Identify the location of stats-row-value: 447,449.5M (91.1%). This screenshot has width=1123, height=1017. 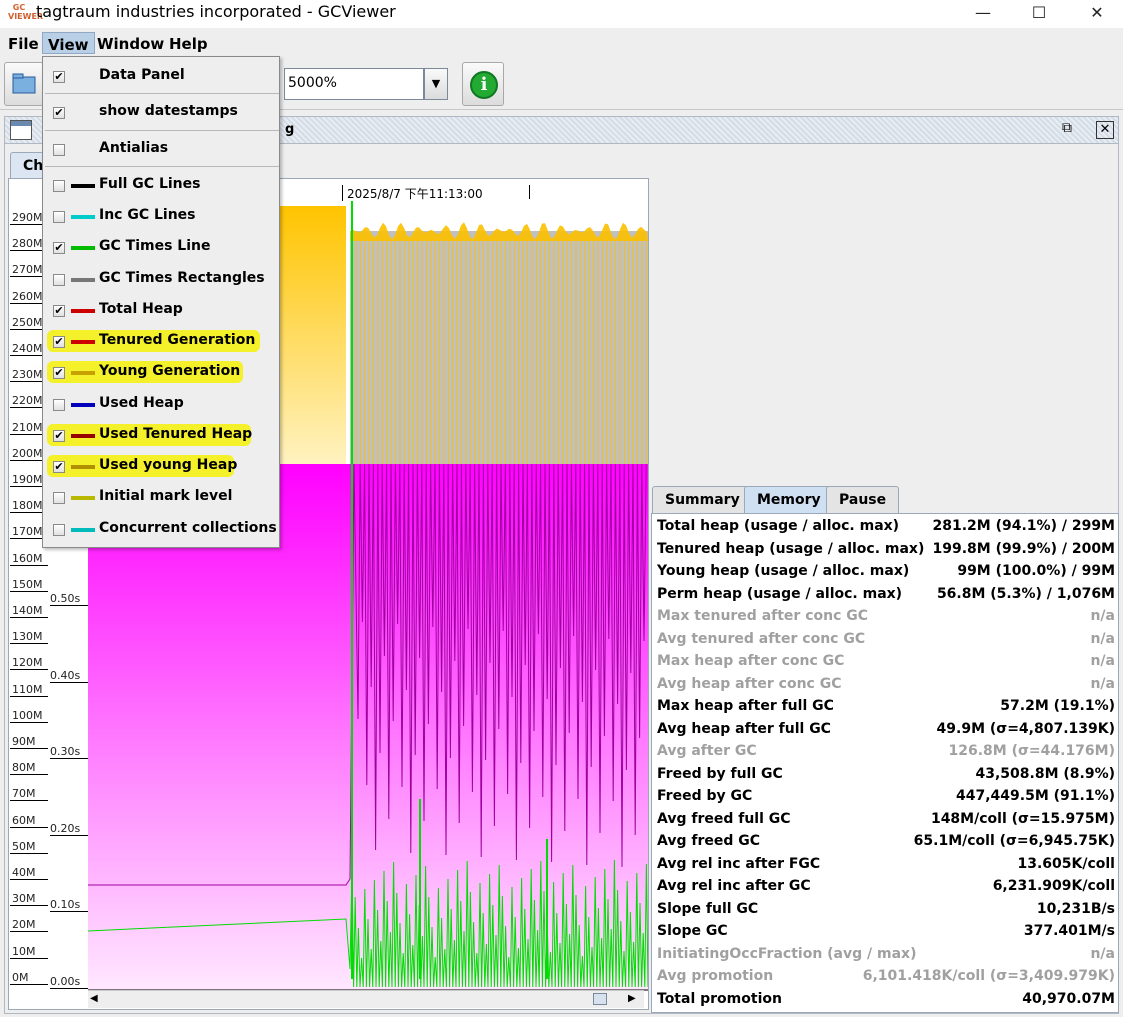
(1035, 796).